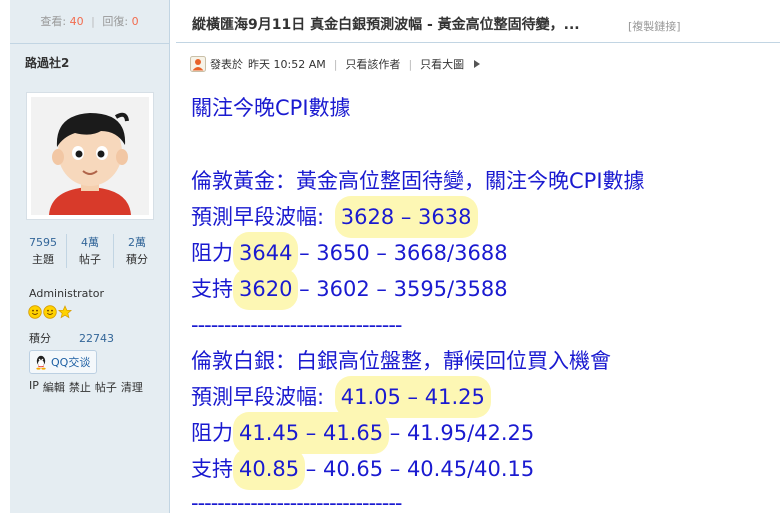 The image size is (780, 518). What do you see at coordinates (71, 362) in the screenshot?
I see `qq-chat-label: QQ交谈` at bounding box center [71, 362].